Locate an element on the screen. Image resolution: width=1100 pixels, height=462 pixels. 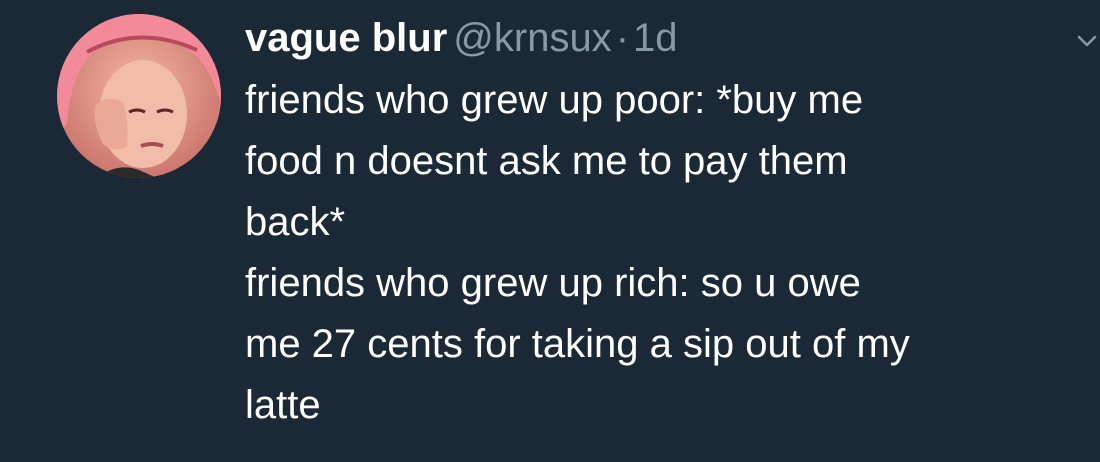
author-handle: @krnsux is located at coordinates (532, 38).